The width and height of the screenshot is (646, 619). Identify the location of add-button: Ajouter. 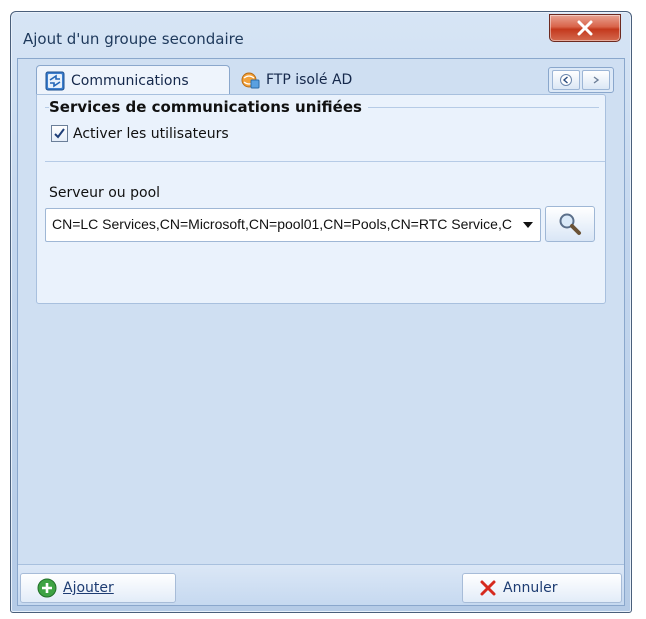
(98, 588).